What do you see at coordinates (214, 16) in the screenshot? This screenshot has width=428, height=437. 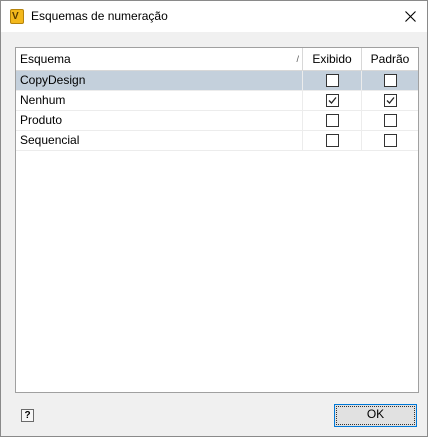 I see `title-bar: V Esquemas de numeração` at bounding box center [214, 16].